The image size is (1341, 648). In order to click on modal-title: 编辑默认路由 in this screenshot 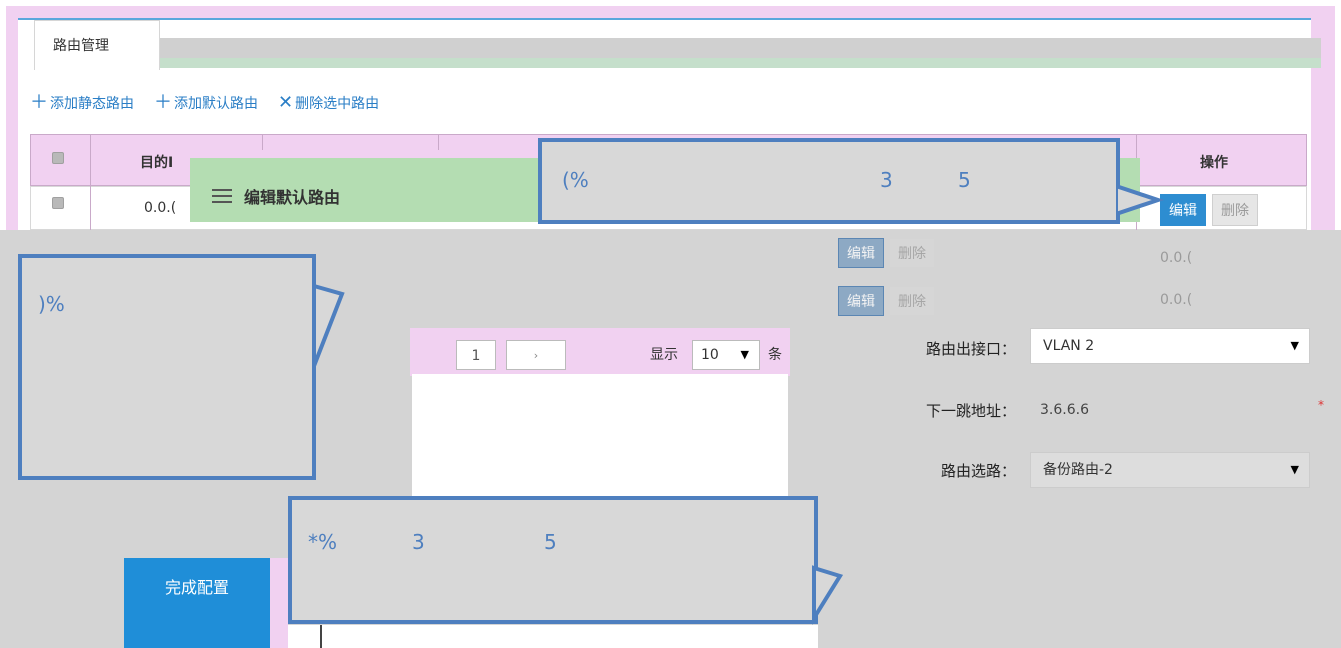, I will do `click(276, 196)`.